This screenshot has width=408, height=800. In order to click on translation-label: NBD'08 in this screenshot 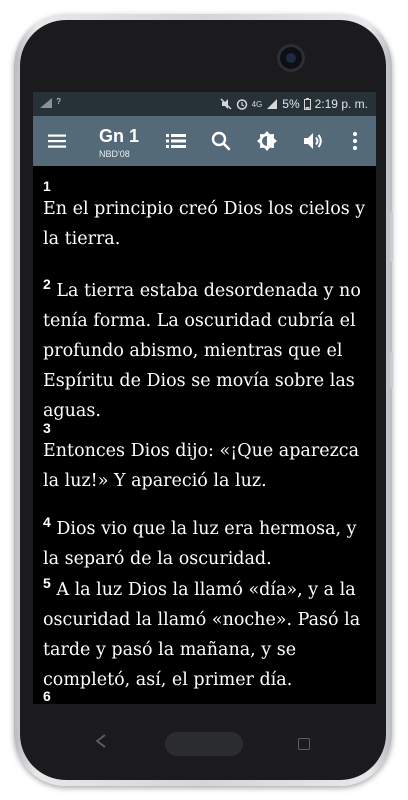, I will do `click(114, 154)`.